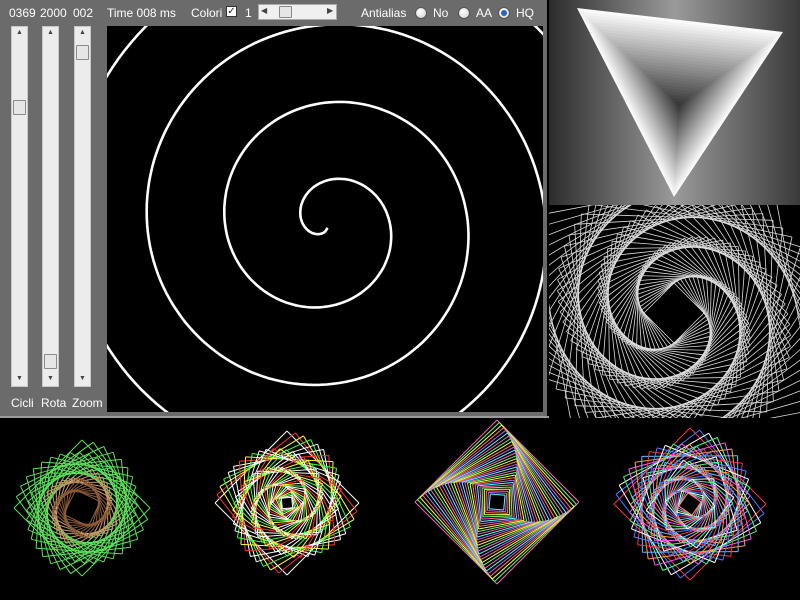  I want to click on colori-checkbox: ✓, so click(231, 11).